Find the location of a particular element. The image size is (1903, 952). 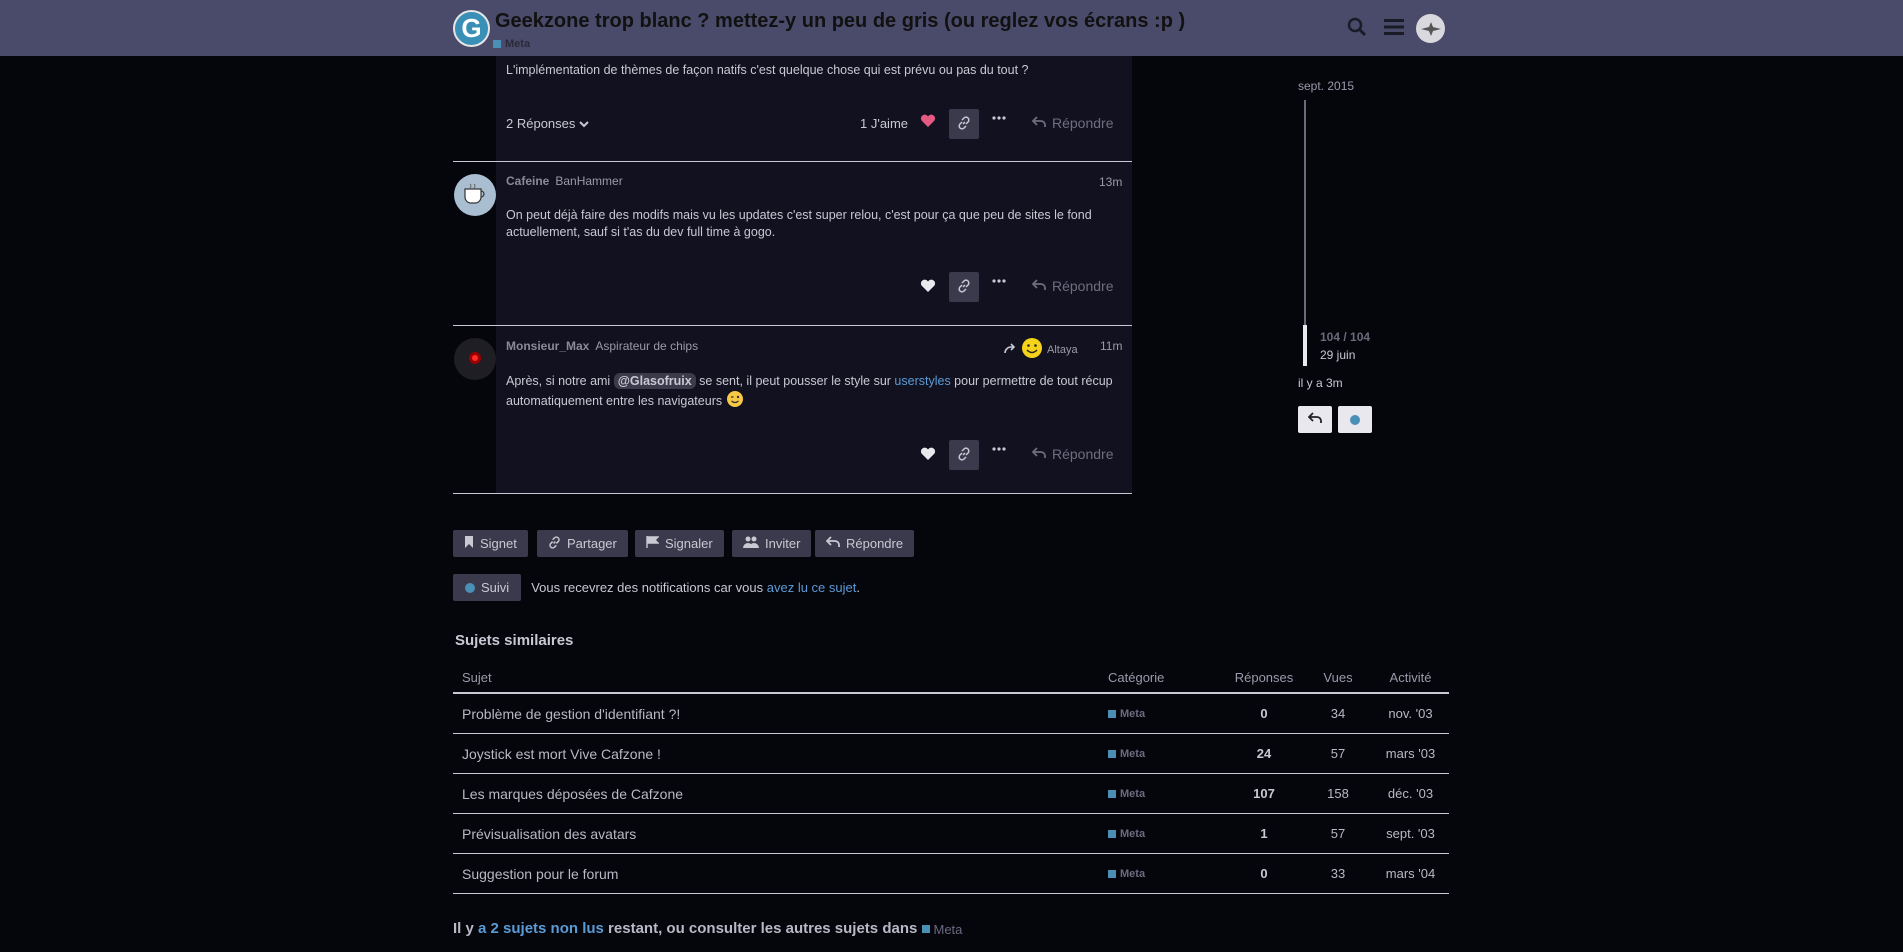

topic-views: 33 is located at coordinates (1338, 873).